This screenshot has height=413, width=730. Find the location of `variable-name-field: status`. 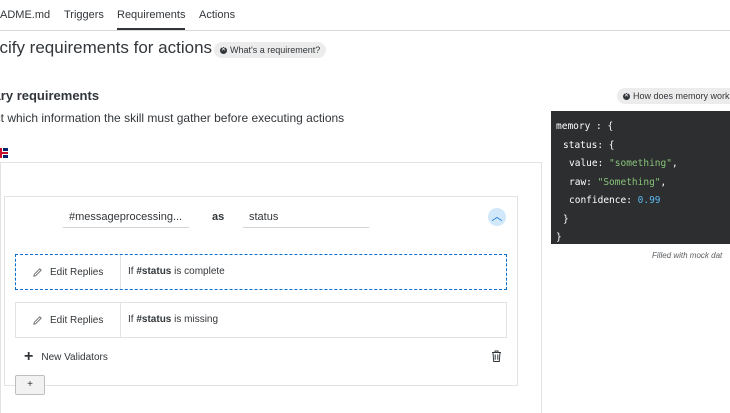

variable-name-field: status is located at coordinates (306, 217).